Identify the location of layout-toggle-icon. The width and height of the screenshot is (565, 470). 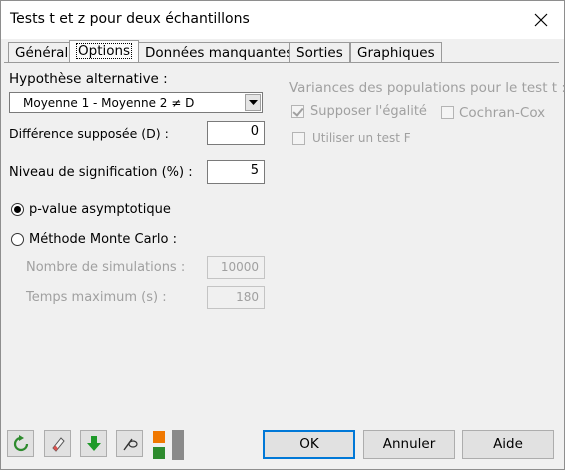
(159, 445).